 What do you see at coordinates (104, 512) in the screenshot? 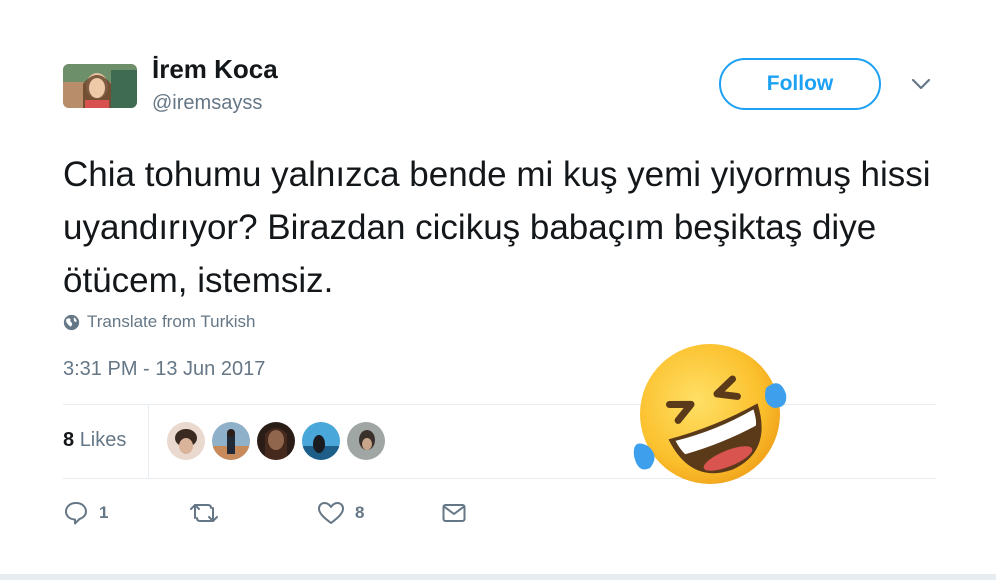
I see `reply-count: 1` at bounding box center [104, 512].